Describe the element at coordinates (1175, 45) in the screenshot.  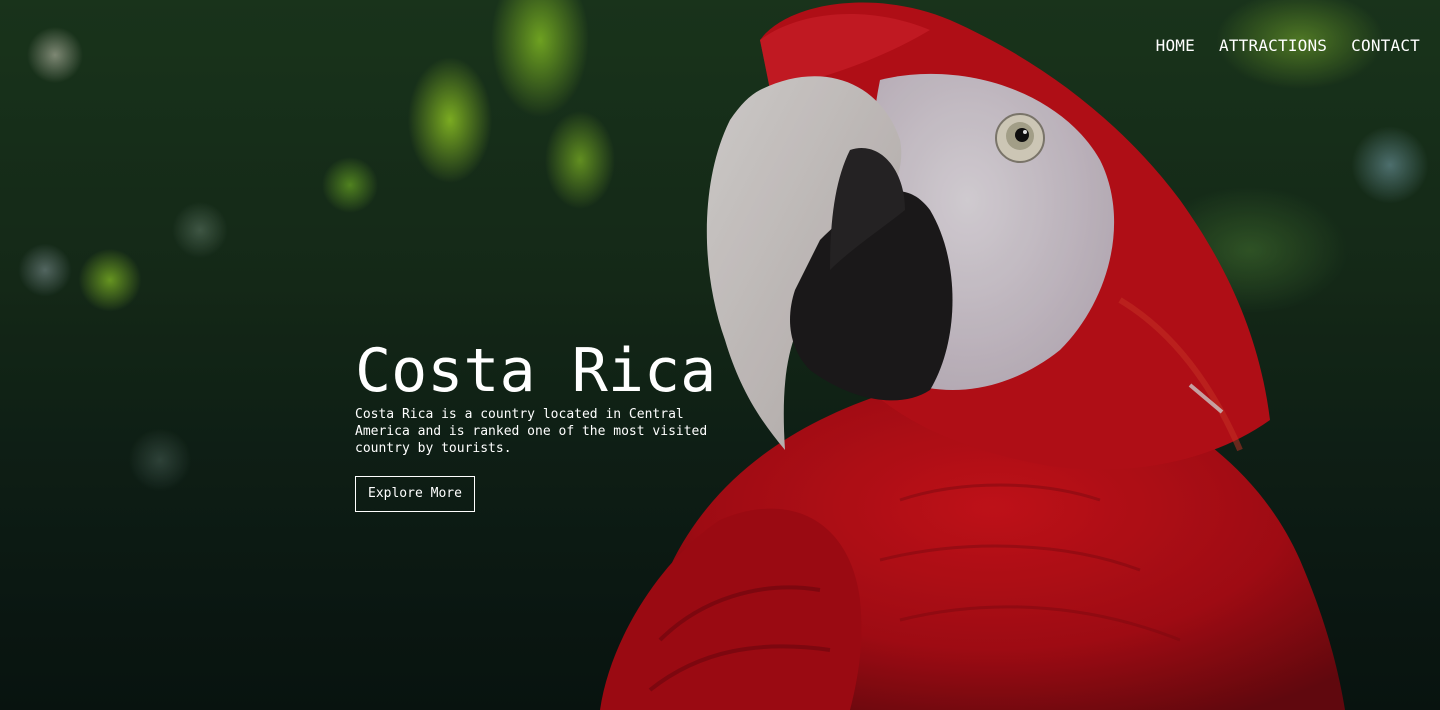
I see `nav-link-home: HOME` at that location.